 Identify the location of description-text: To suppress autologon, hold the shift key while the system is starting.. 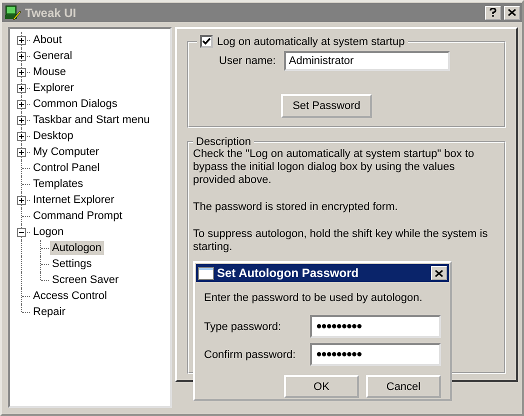
(340, 241).